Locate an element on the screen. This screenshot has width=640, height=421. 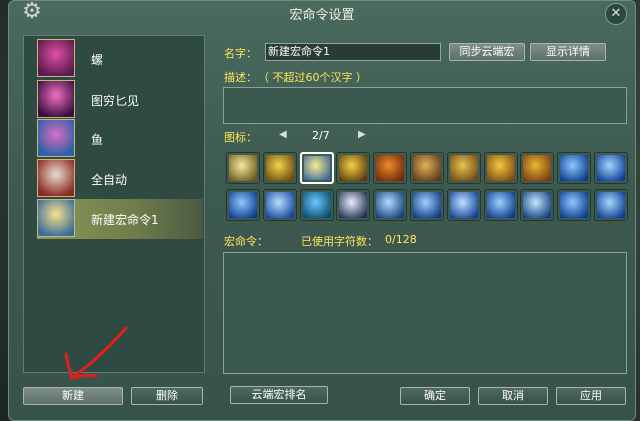
blue-pink-fish-skill-icon is located at coordinates (56, 138).